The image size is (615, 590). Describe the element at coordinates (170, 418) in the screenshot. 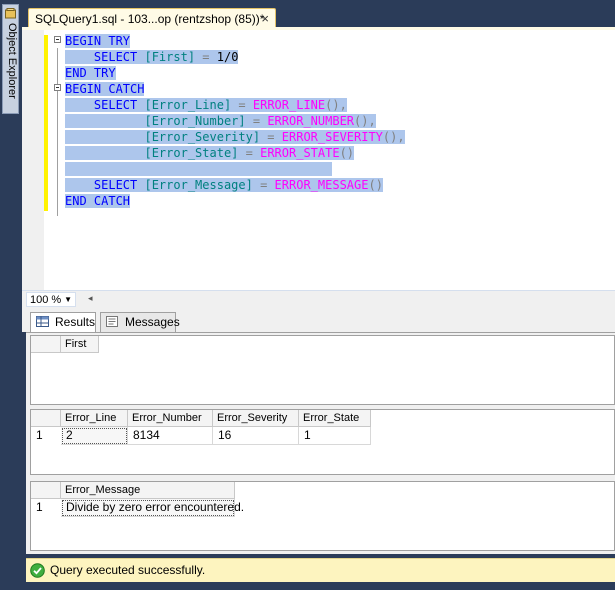

I see `column-header: Error_Number` at that location.